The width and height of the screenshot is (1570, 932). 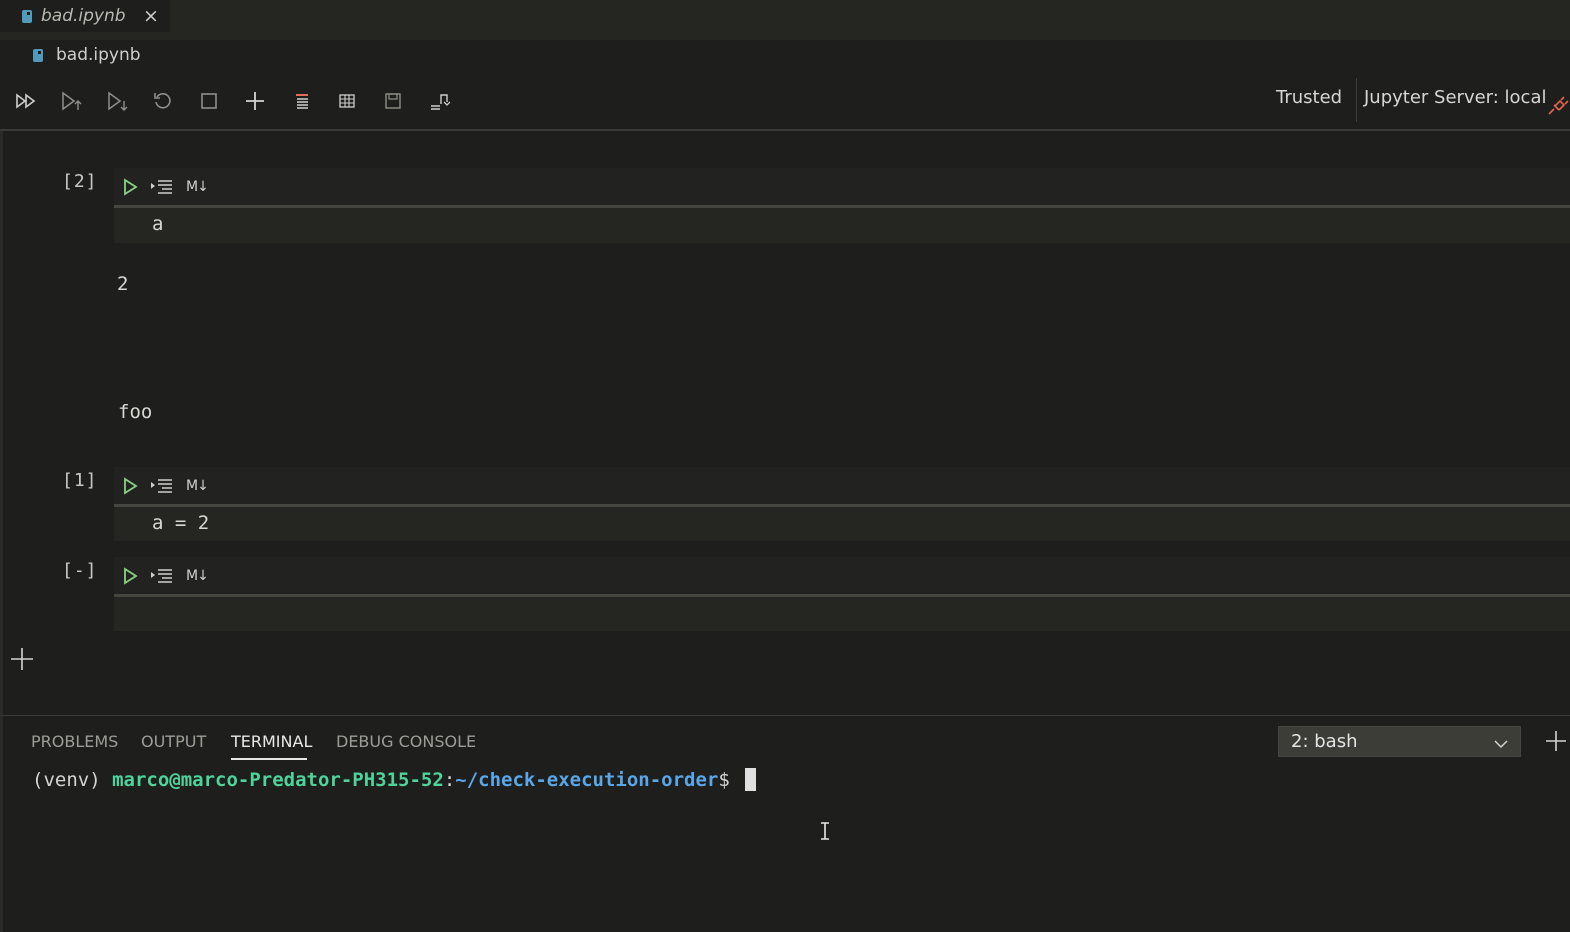 What do you see at coordinates (587, 779) in the screenshot?
I see `terminal-path: ~/check-execution-order` at bounding box center [587, 779].